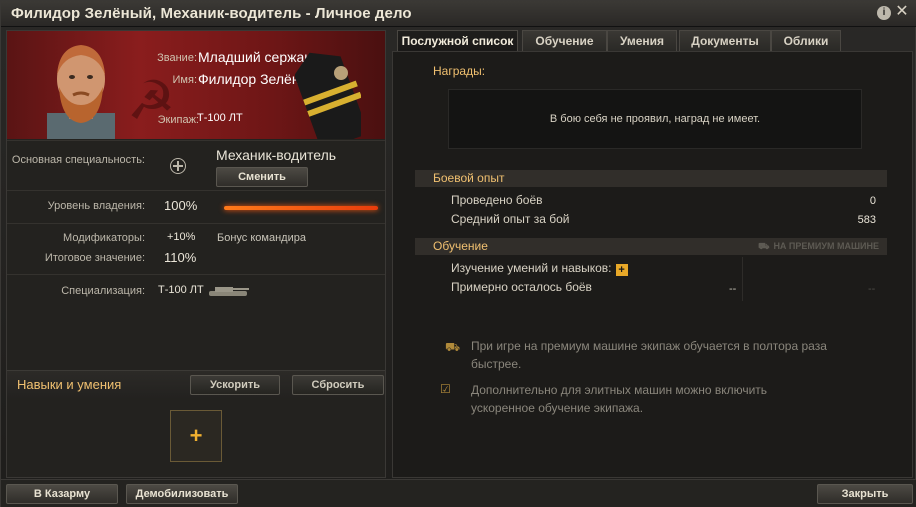 The width and height of the screenshot is (916, 507). I want to click on total-label: Итоговое значение:, so click(94, 258).